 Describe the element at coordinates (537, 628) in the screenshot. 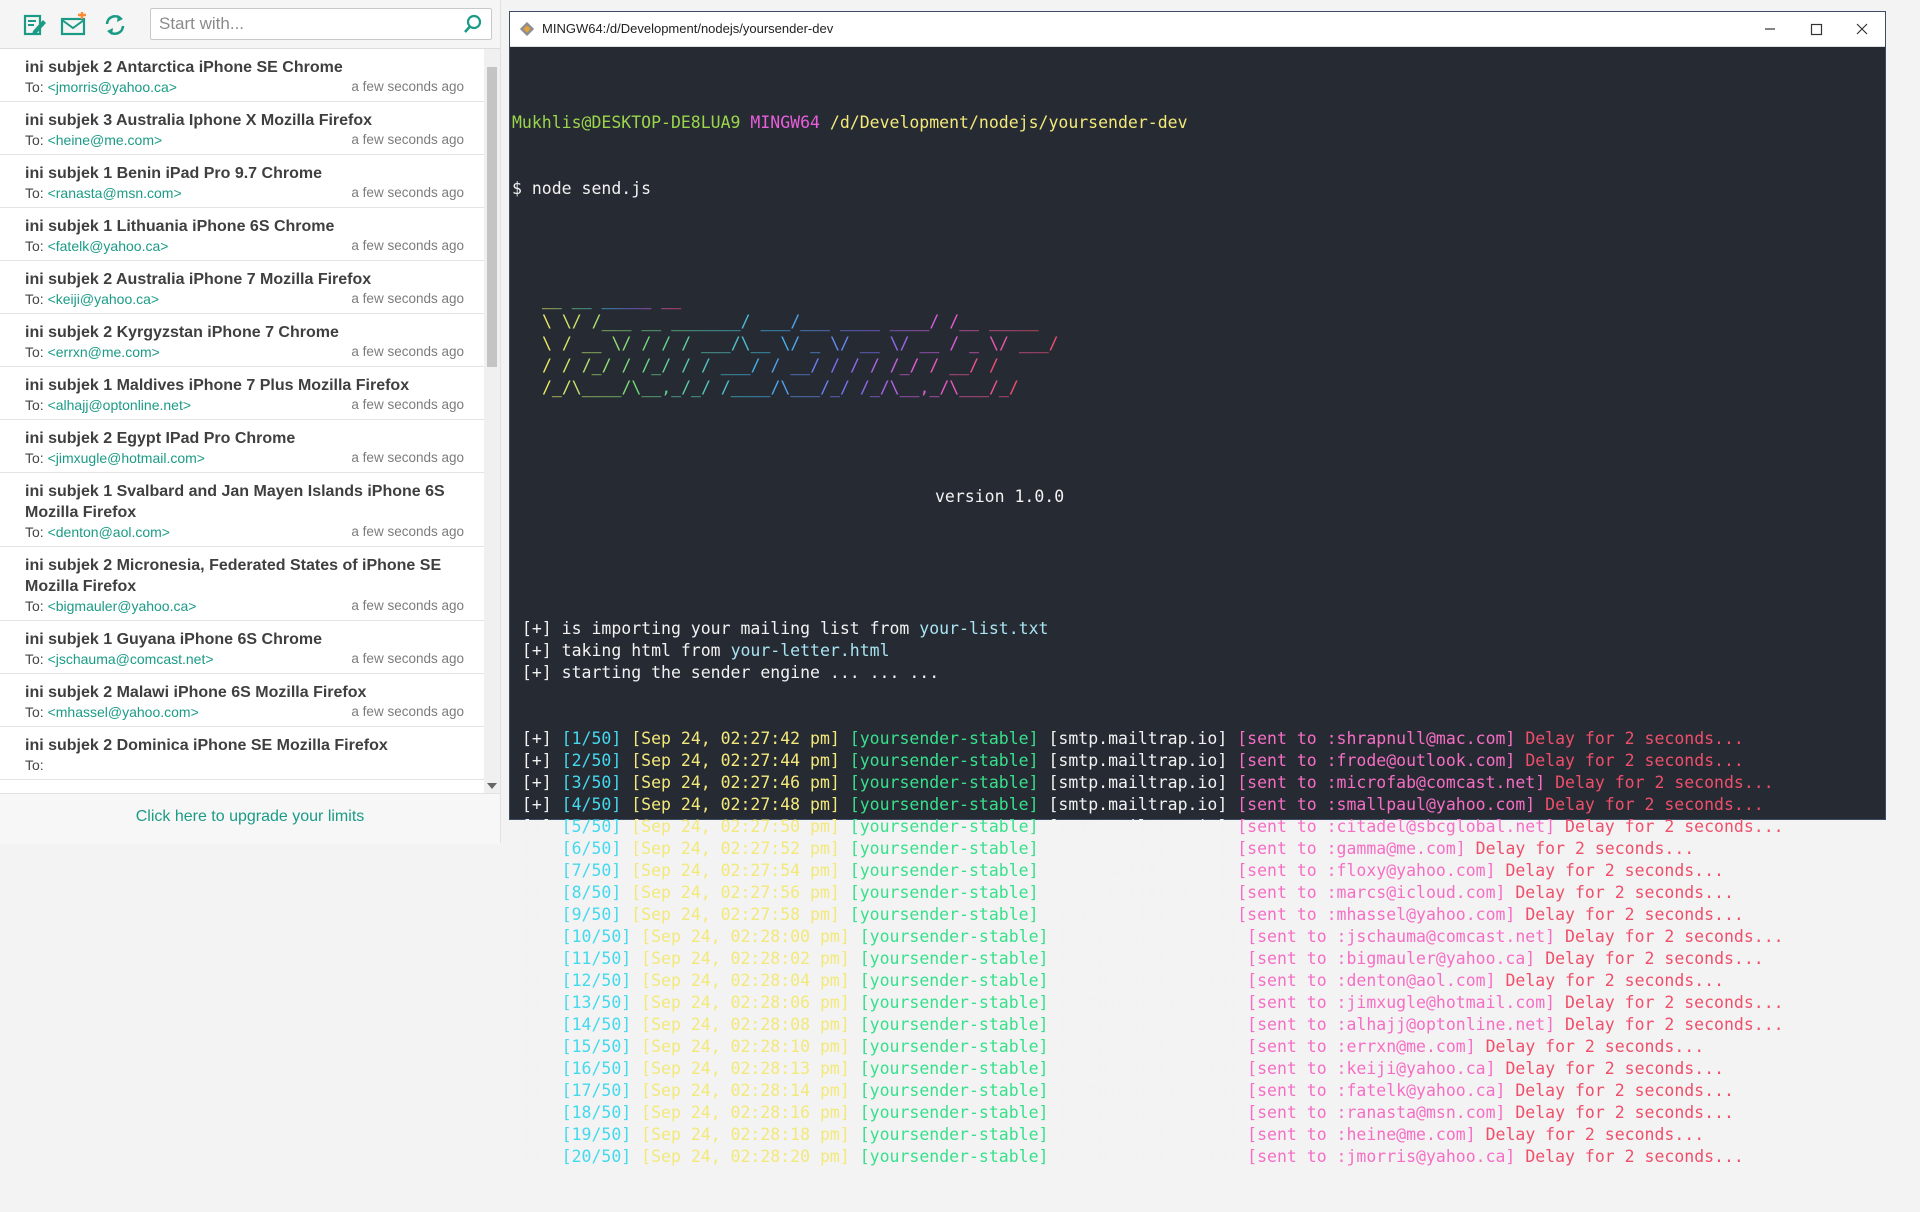

I see `info-prefix: [+]` at that location.